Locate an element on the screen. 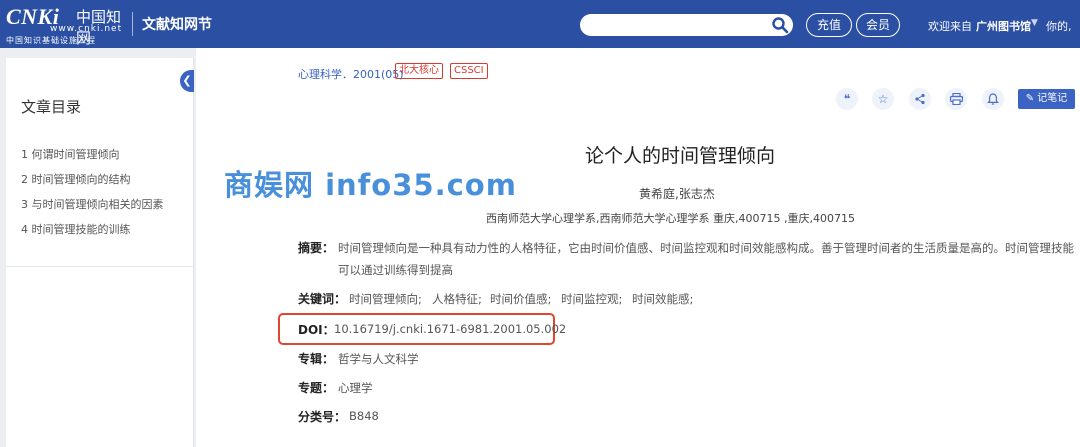  logo-url: www.cnki.net is located at coordinates (86, 29).